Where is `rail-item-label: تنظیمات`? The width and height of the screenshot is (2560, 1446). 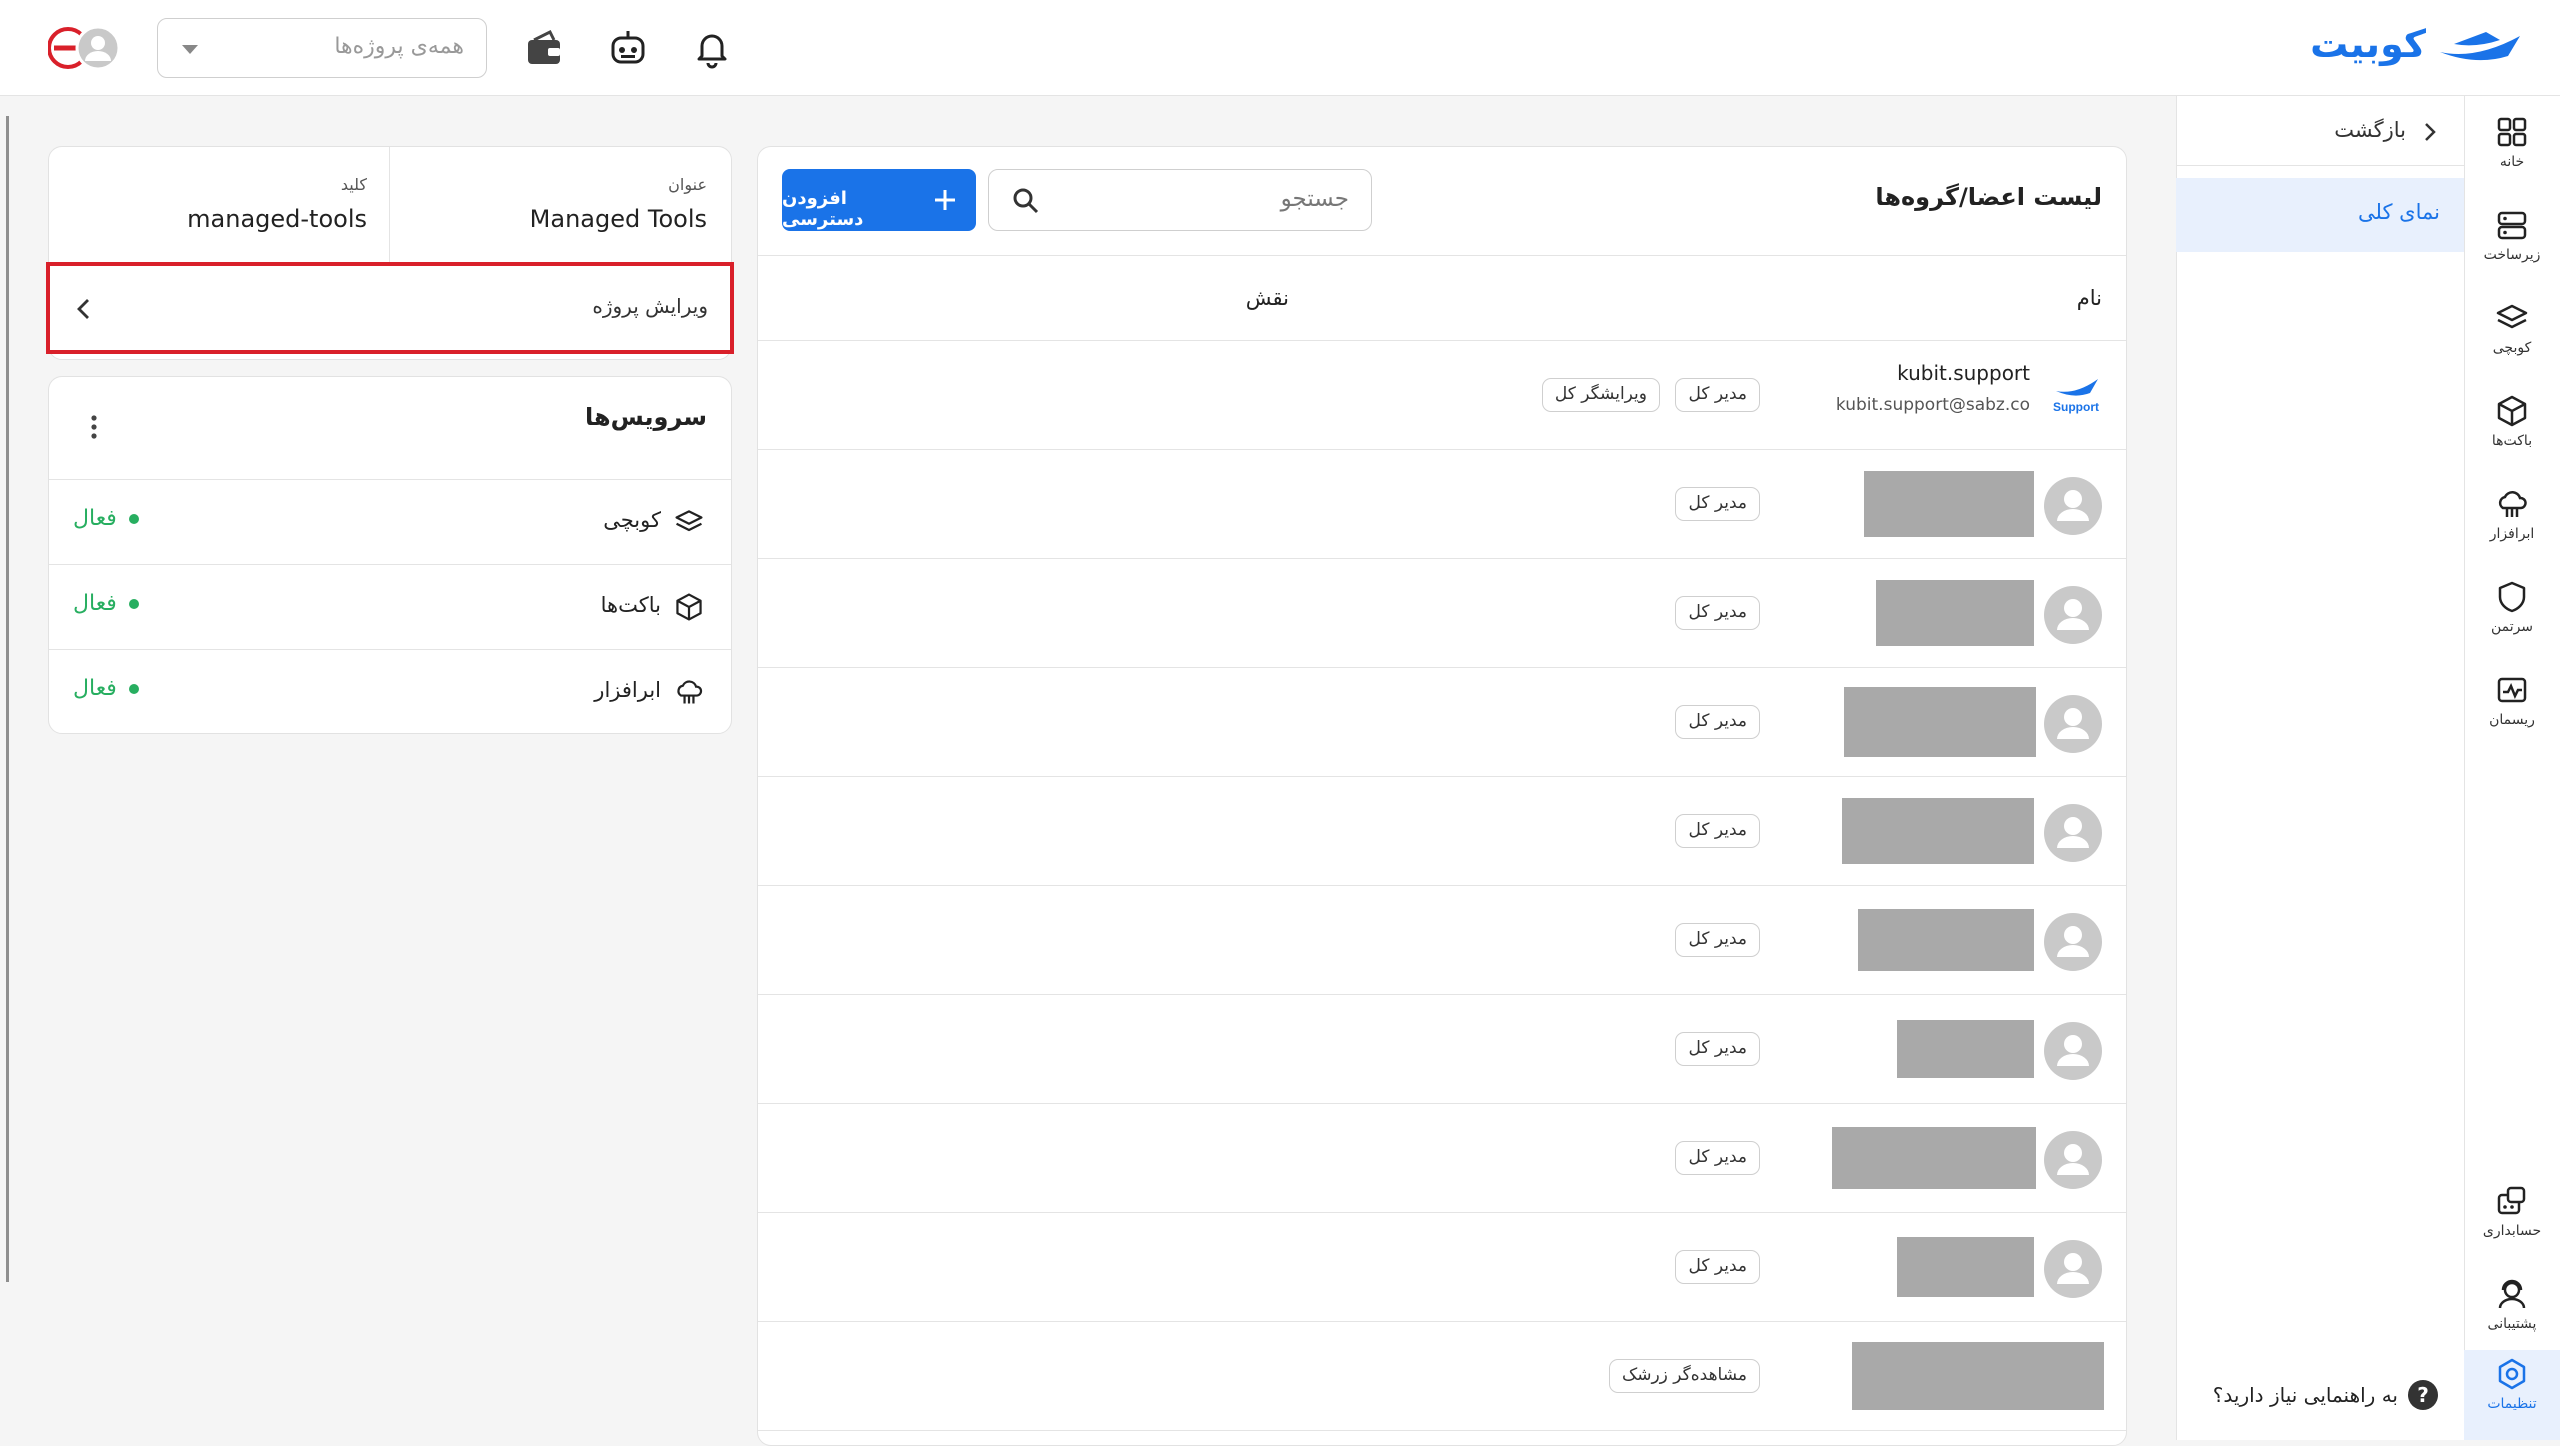
rail-item-label: تنظیمات is located at coordinates (2512, 1404).